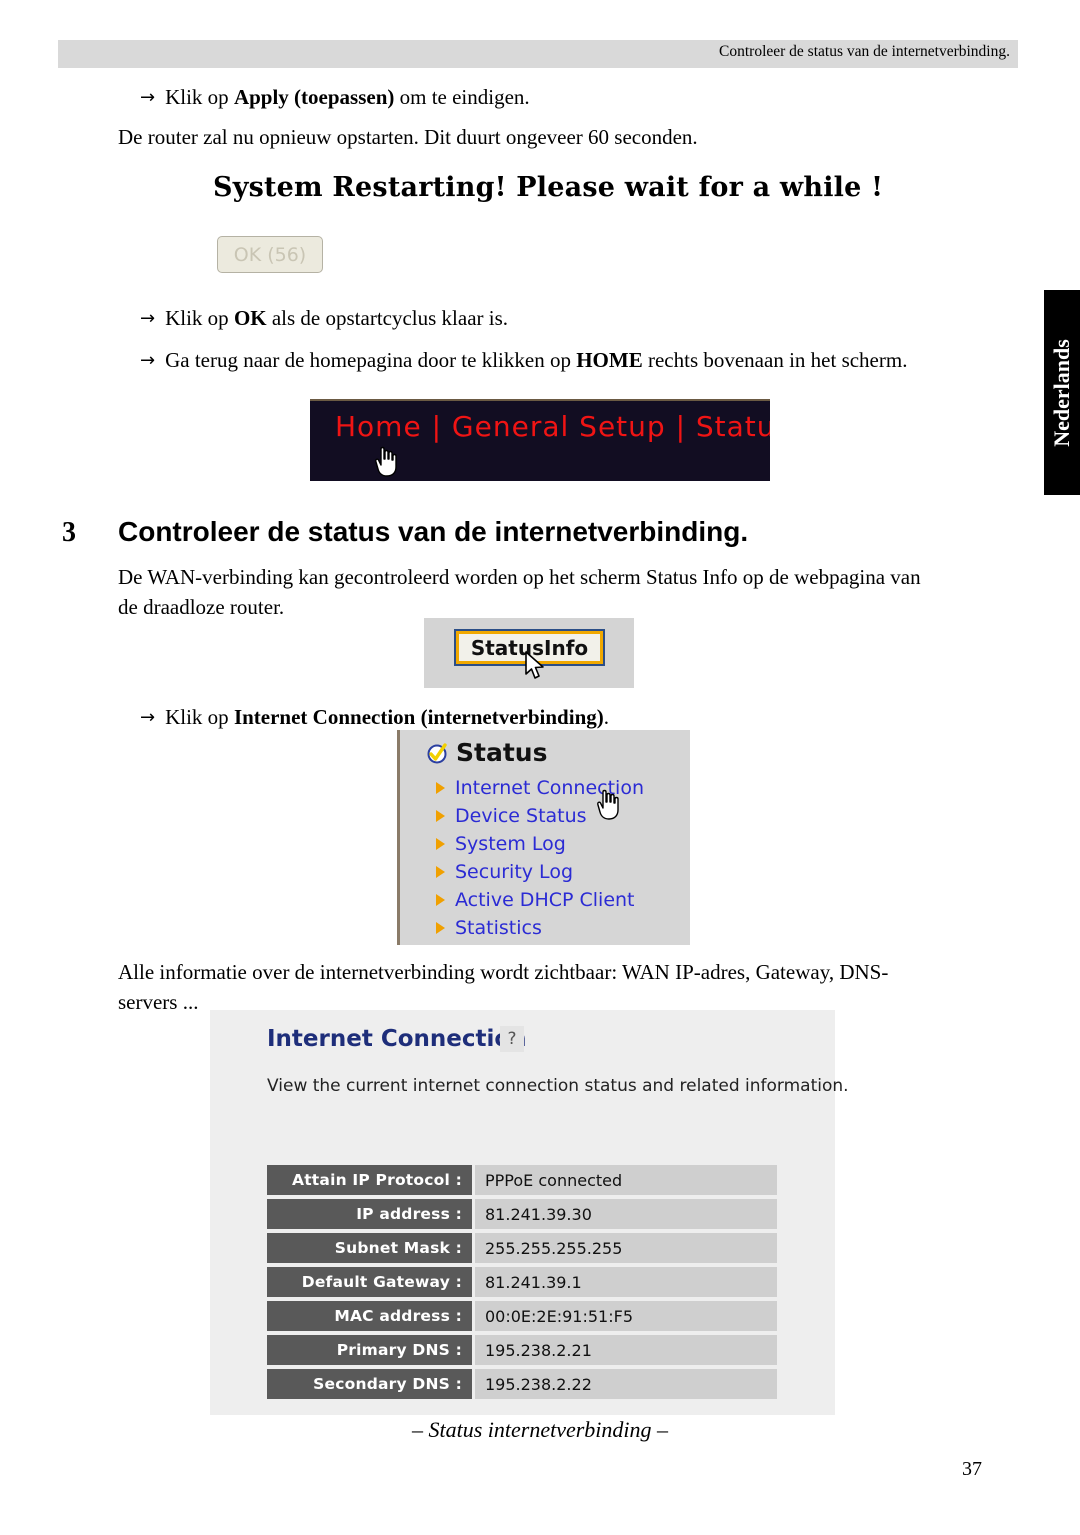 The height and width of the screenshot is (1535, 1080). I want to click on status-menu-item-active-dhcp-client: Active DHCP Client, so click(540, 900).